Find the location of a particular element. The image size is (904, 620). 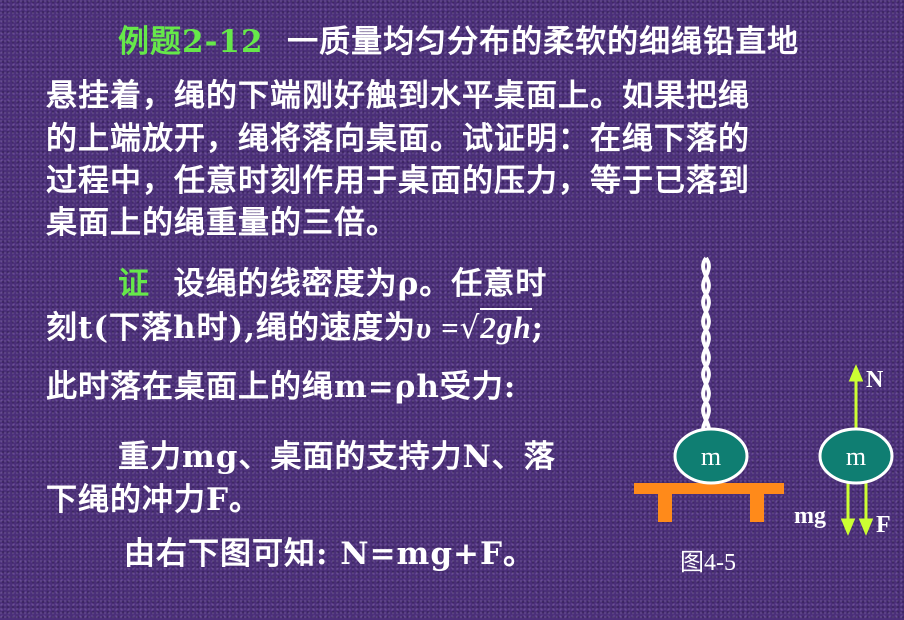

figure-diagram: m m N mg F 图4-5 is located at coordinates (764, 416).